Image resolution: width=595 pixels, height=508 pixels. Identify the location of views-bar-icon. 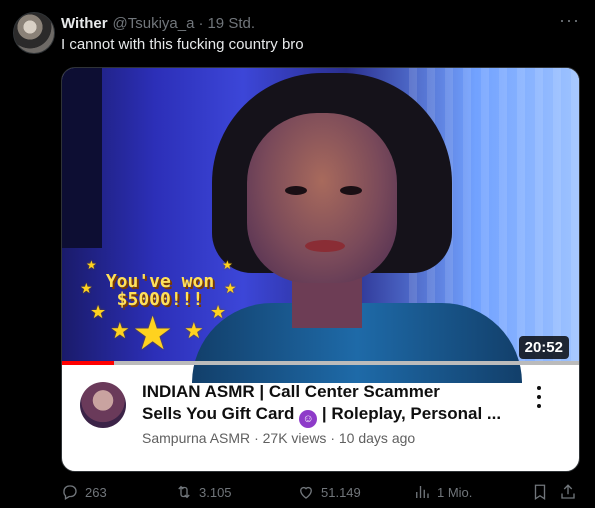
(422, 492).